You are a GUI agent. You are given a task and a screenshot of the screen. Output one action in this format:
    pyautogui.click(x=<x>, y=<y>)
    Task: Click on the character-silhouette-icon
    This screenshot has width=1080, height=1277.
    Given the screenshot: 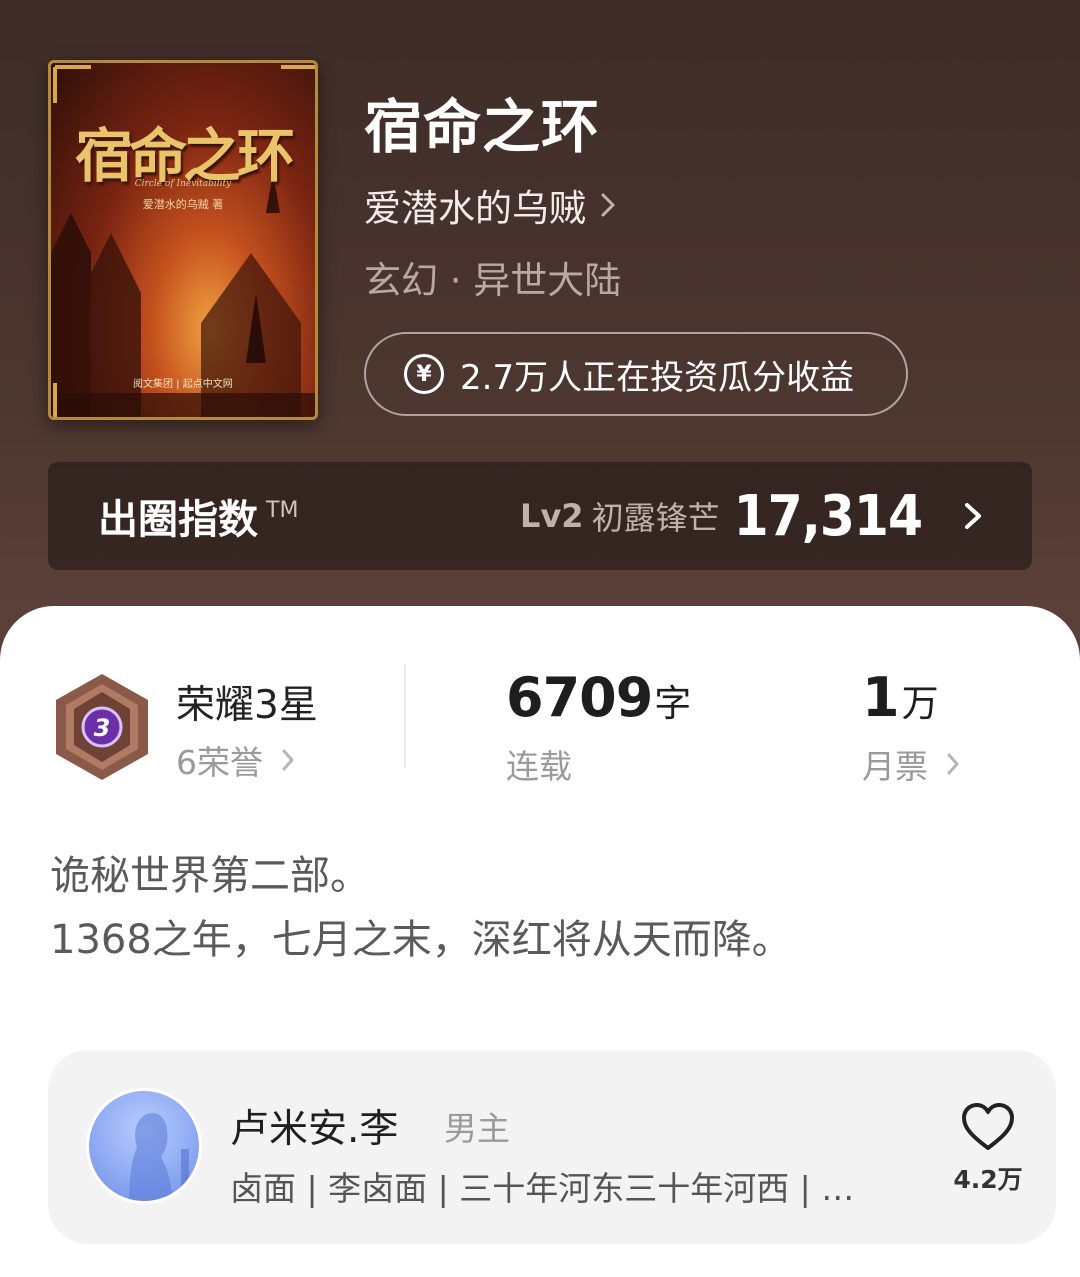 What is the action you would take?
    pyautogui.click(x=159, y=1157)
    